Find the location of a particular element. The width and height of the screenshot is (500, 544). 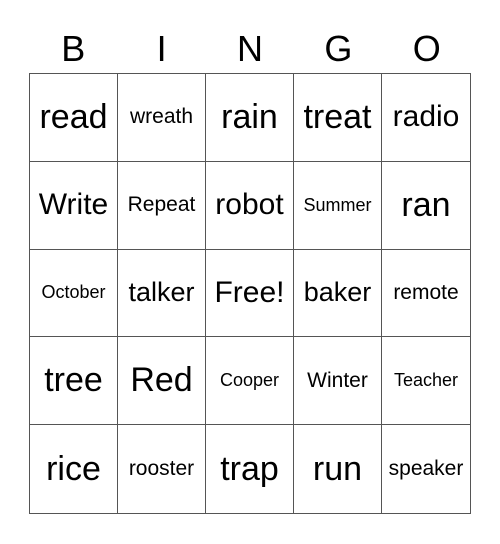

bingo-cell: trap is located at coordinates (250, 469).